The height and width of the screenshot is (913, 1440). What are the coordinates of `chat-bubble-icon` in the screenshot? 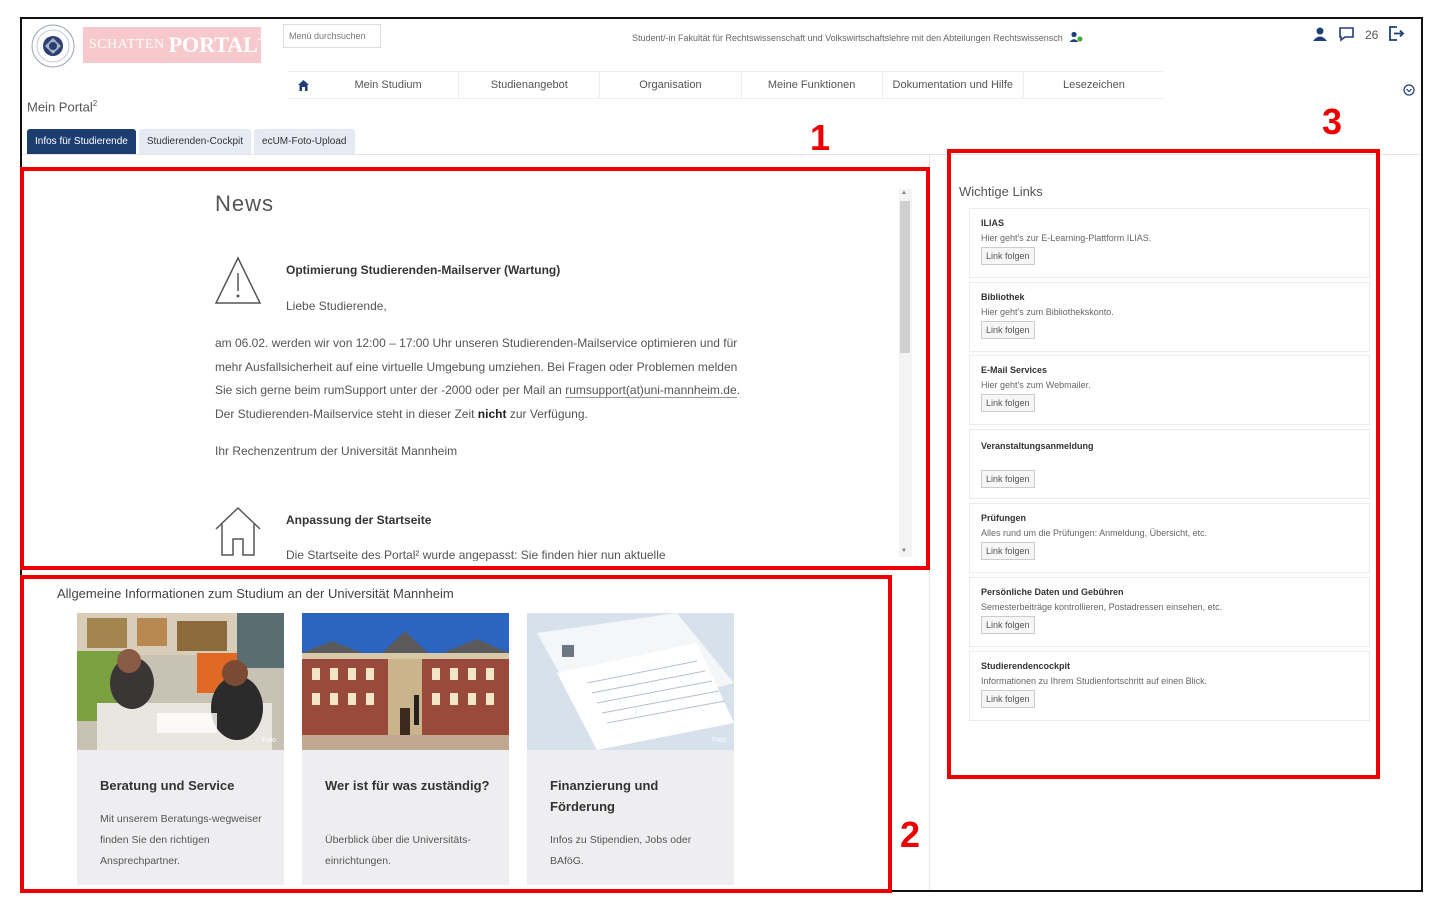 It's located at (1346, 35).